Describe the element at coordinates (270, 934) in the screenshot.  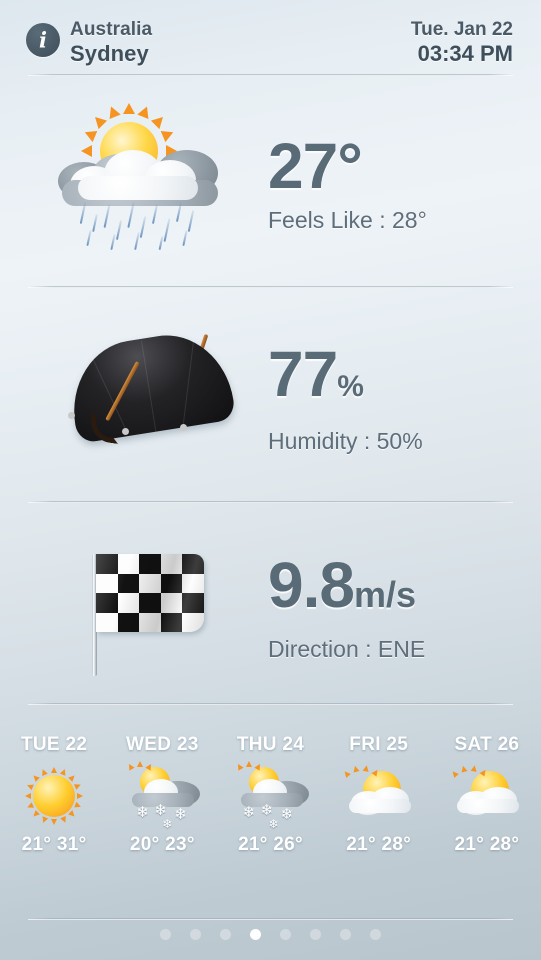
I see `page-indicator` at that location.